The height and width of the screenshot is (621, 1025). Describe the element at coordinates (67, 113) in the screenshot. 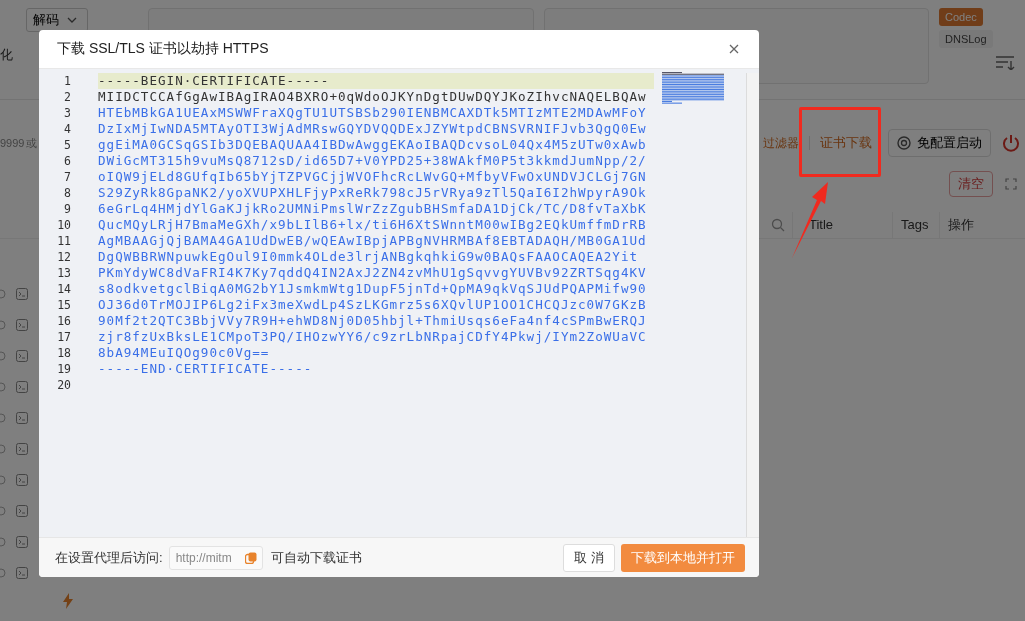

I see `line-number: 3` at that location.